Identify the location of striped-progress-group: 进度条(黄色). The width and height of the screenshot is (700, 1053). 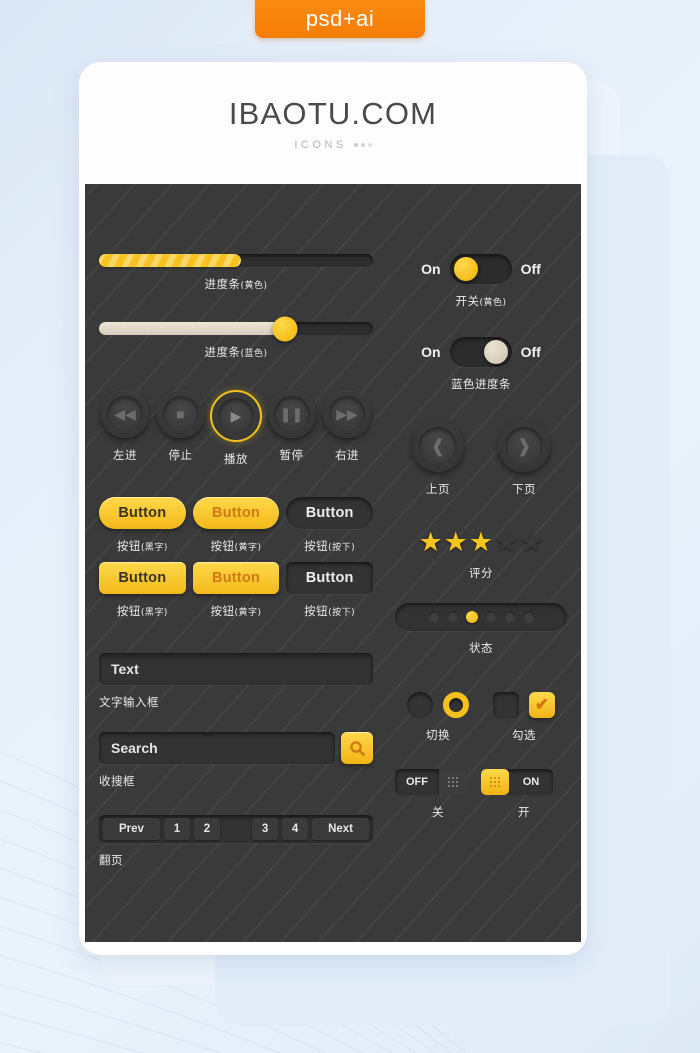
(236, 273).